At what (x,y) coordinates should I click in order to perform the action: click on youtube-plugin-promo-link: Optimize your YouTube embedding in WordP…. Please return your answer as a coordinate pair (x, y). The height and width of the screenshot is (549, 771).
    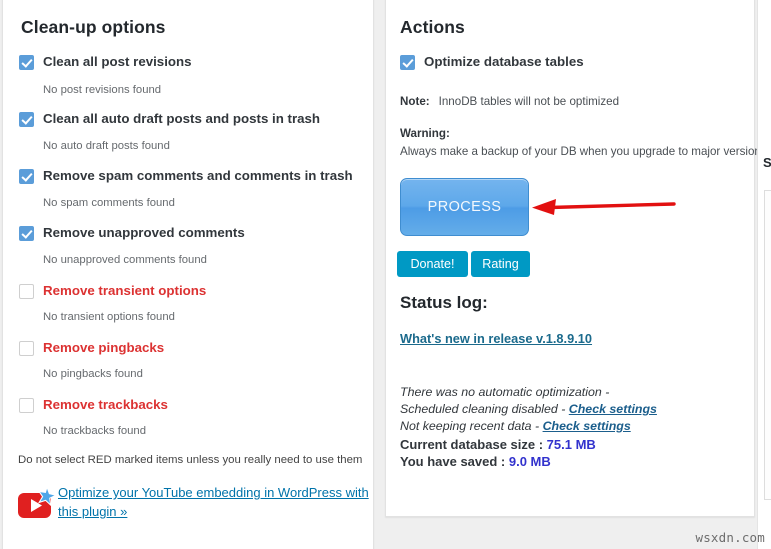
    Looking at the image, I should click on (214, 502).